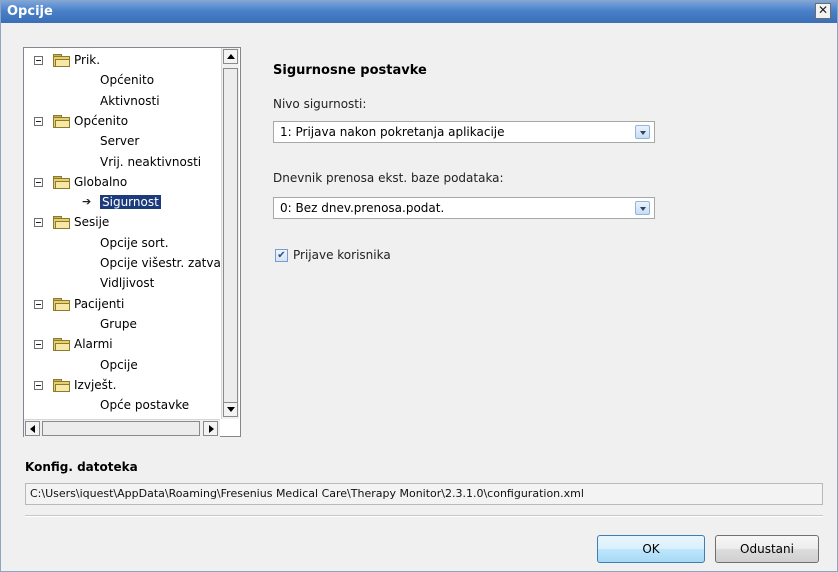  What do you see at coordinates (160, 263) in the screenshot?
I see `tree-node-label: Opcije višestr. zatva` at bounding box center [160, 263].